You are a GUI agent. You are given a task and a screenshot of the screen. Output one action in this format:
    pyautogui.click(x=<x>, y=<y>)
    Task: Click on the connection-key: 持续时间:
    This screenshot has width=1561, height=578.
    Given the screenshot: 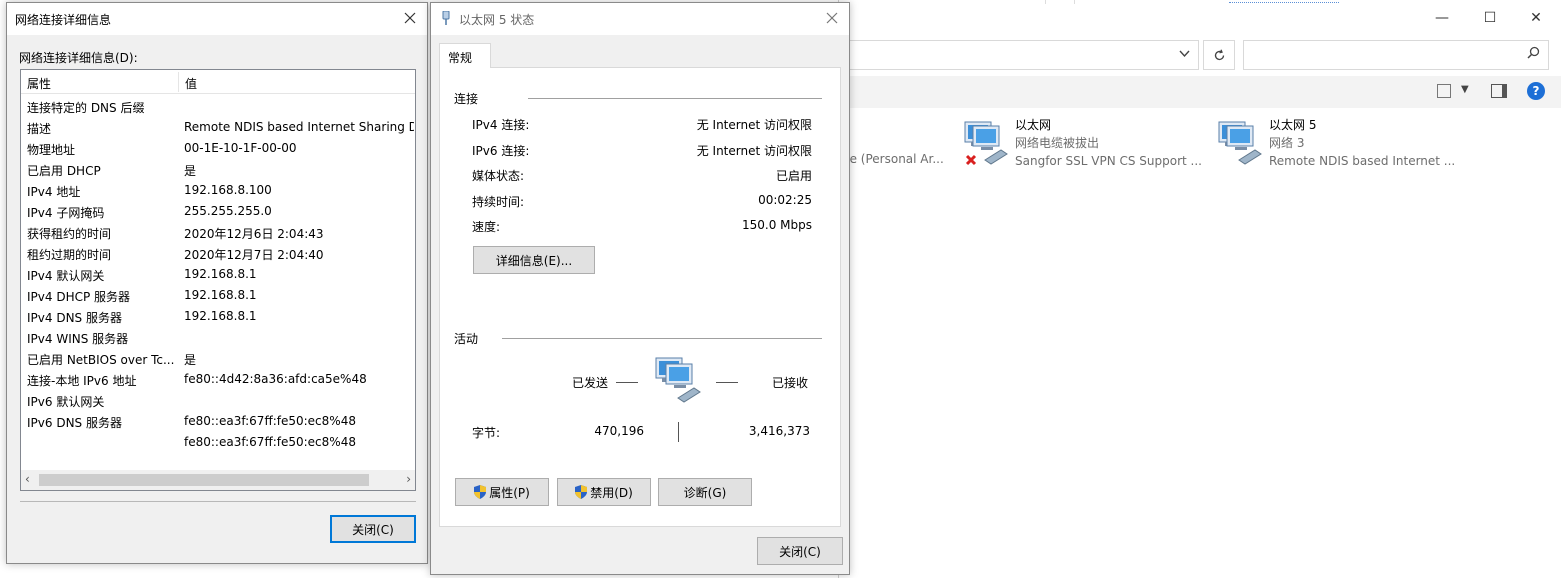 What is the action you would take?
    pyautogui.click(x=498, y=201)
    